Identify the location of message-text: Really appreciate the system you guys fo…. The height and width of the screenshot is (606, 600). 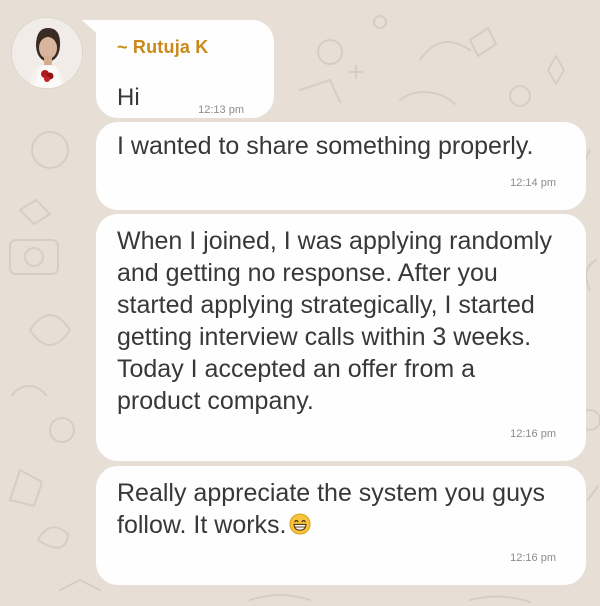
(331, 509).